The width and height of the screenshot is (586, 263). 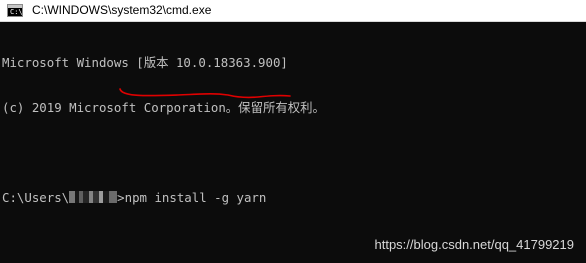 What do you see at coordinates (145, 62) in the screenshot?
I see `version-line: Microsoft Windows [版本 10.0.18363.900]` at bounding box center [145, 62].